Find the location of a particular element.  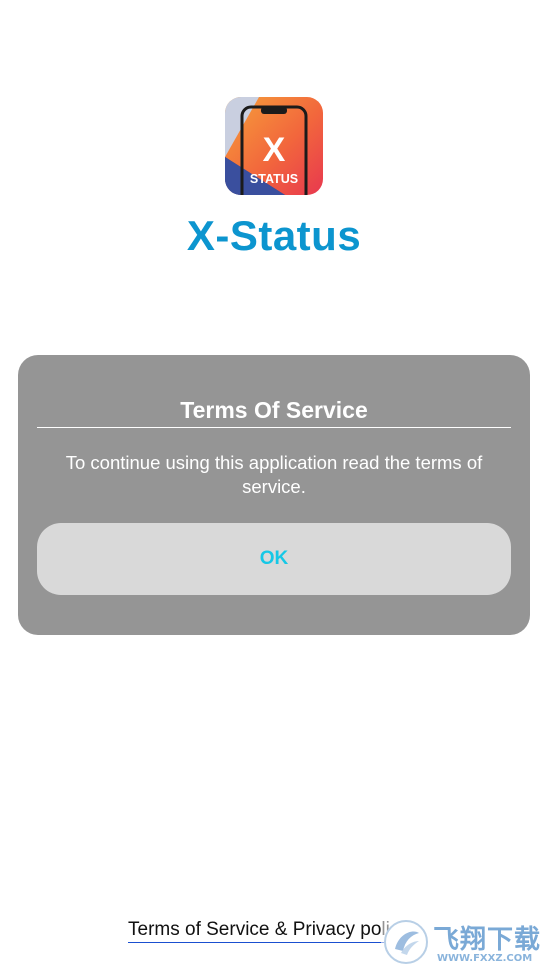

app-icon-graphic: X STATUS is located at coordinates (274, 146).